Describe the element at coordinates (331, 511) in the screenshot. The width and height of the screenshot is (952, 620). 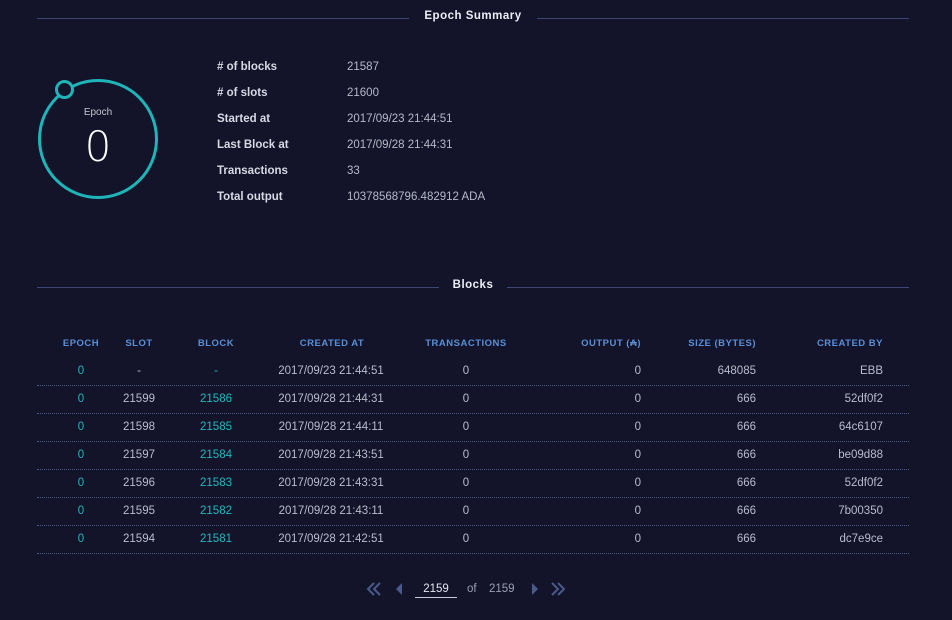
I see `cell-created-at: 2017/09/28 21:43:11` at that location.